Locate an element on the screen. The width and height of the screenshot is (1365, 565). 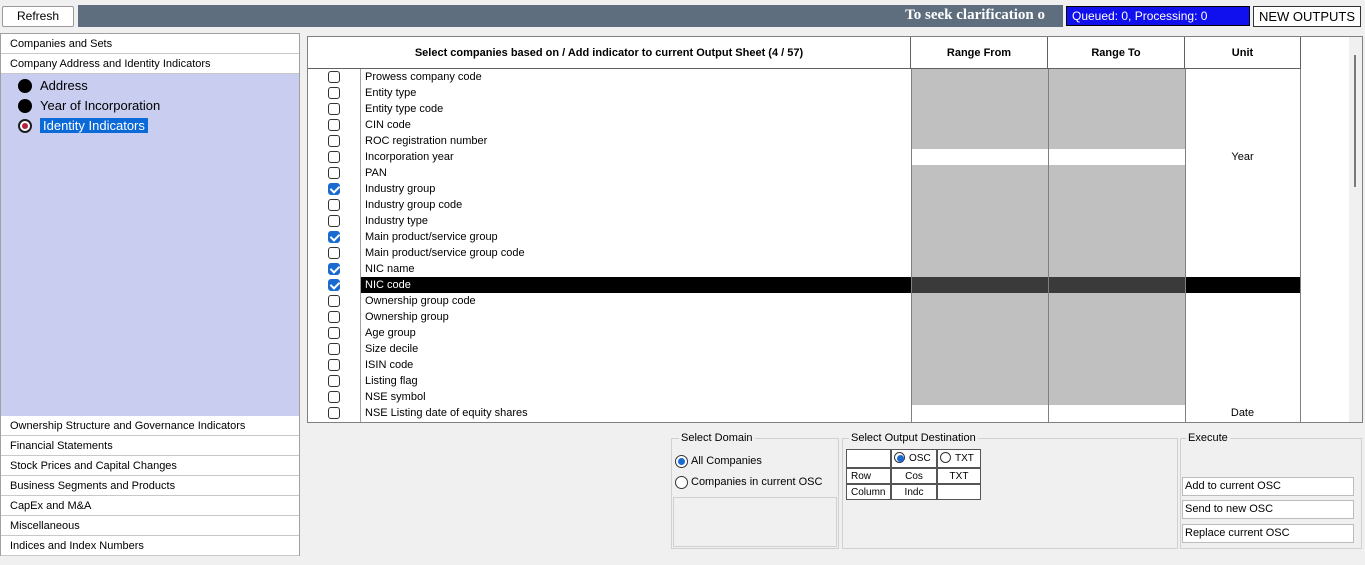
row-label: Industry group is located at coordinates (400, 189).